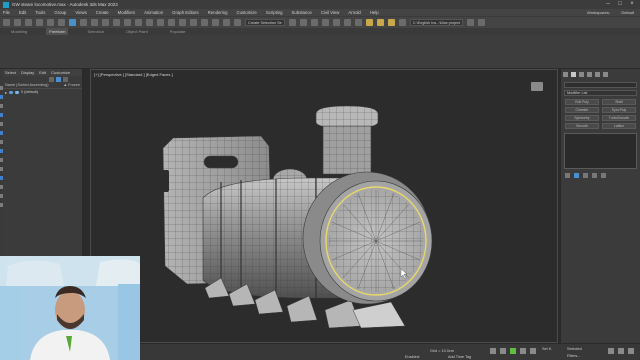  What do you see at coordinates (237, 22) in the screenshot?
I see `edit-named-selection-icon` at bounding box center [237, 22].